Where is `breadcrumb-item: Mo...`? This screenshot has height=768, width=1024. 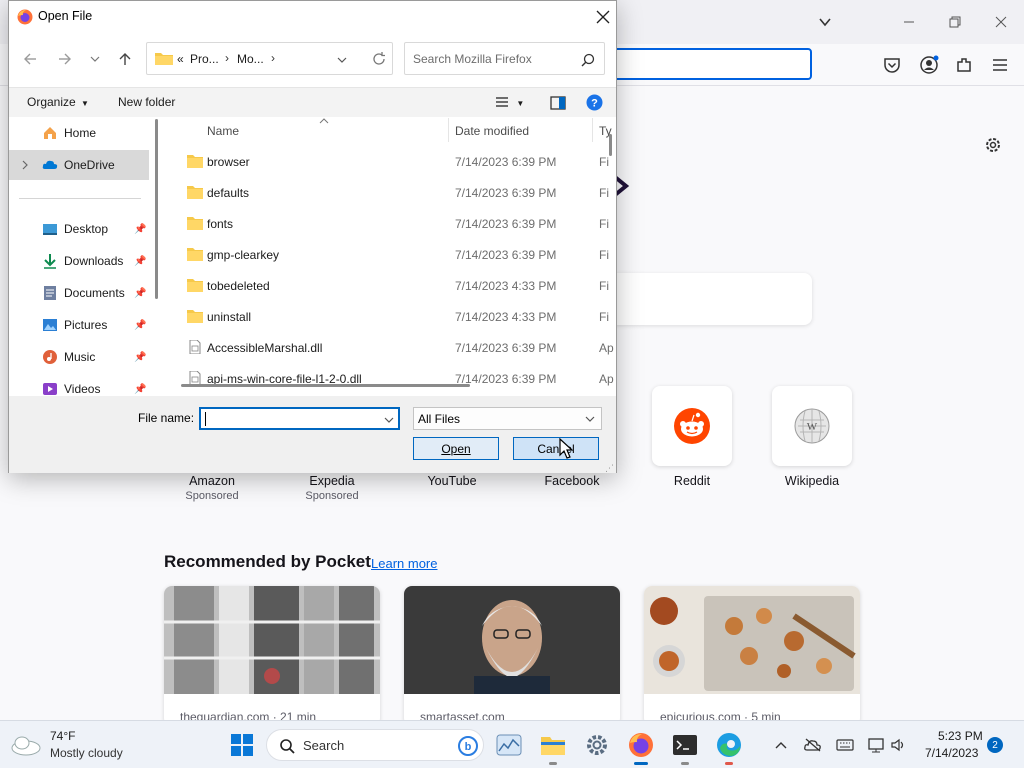 breadcrumb-item: Mo... is located at coordinates (250, 59).